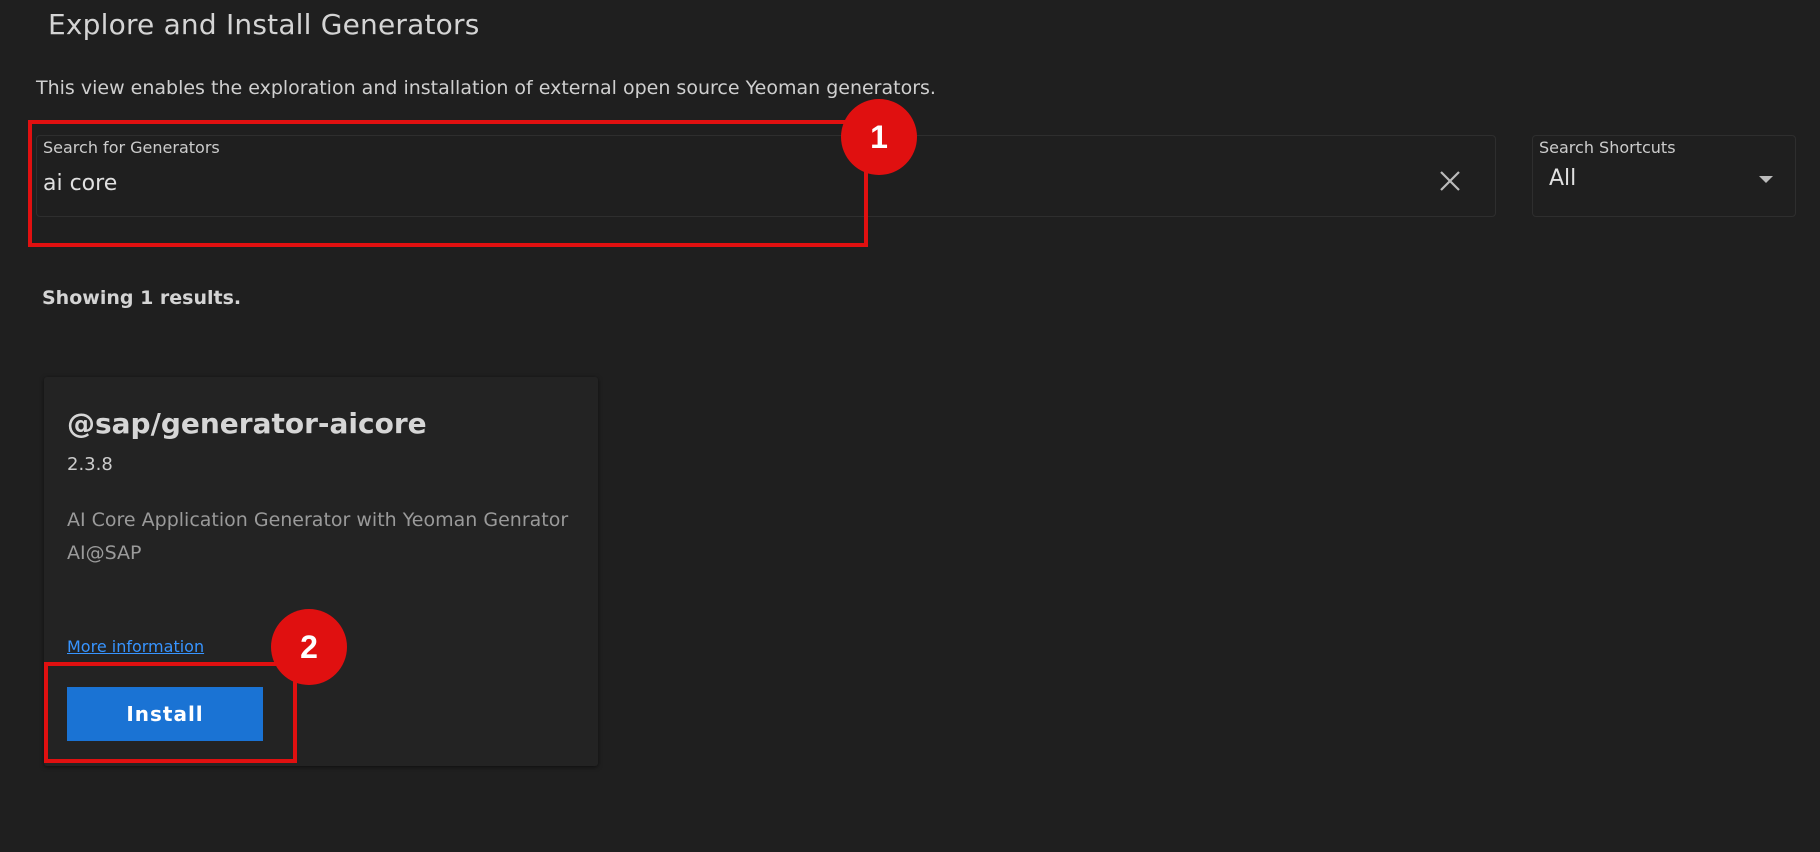 This screenshot has width=1820, height=852. Describe the element at coordinates (1607, 147) in the screenshot. I see `search-shortcuts-label: Search Shortcuts` at that location.